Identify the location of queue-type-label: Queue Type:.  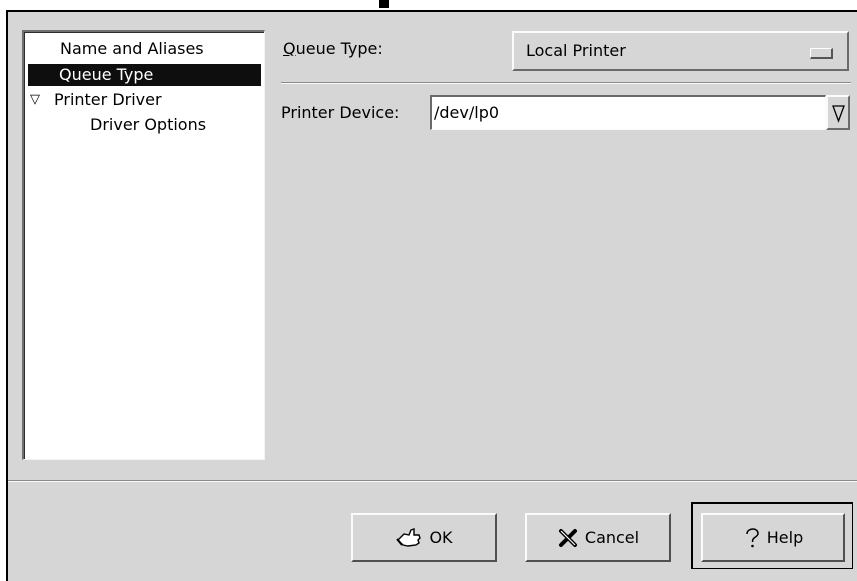
(333, 48).